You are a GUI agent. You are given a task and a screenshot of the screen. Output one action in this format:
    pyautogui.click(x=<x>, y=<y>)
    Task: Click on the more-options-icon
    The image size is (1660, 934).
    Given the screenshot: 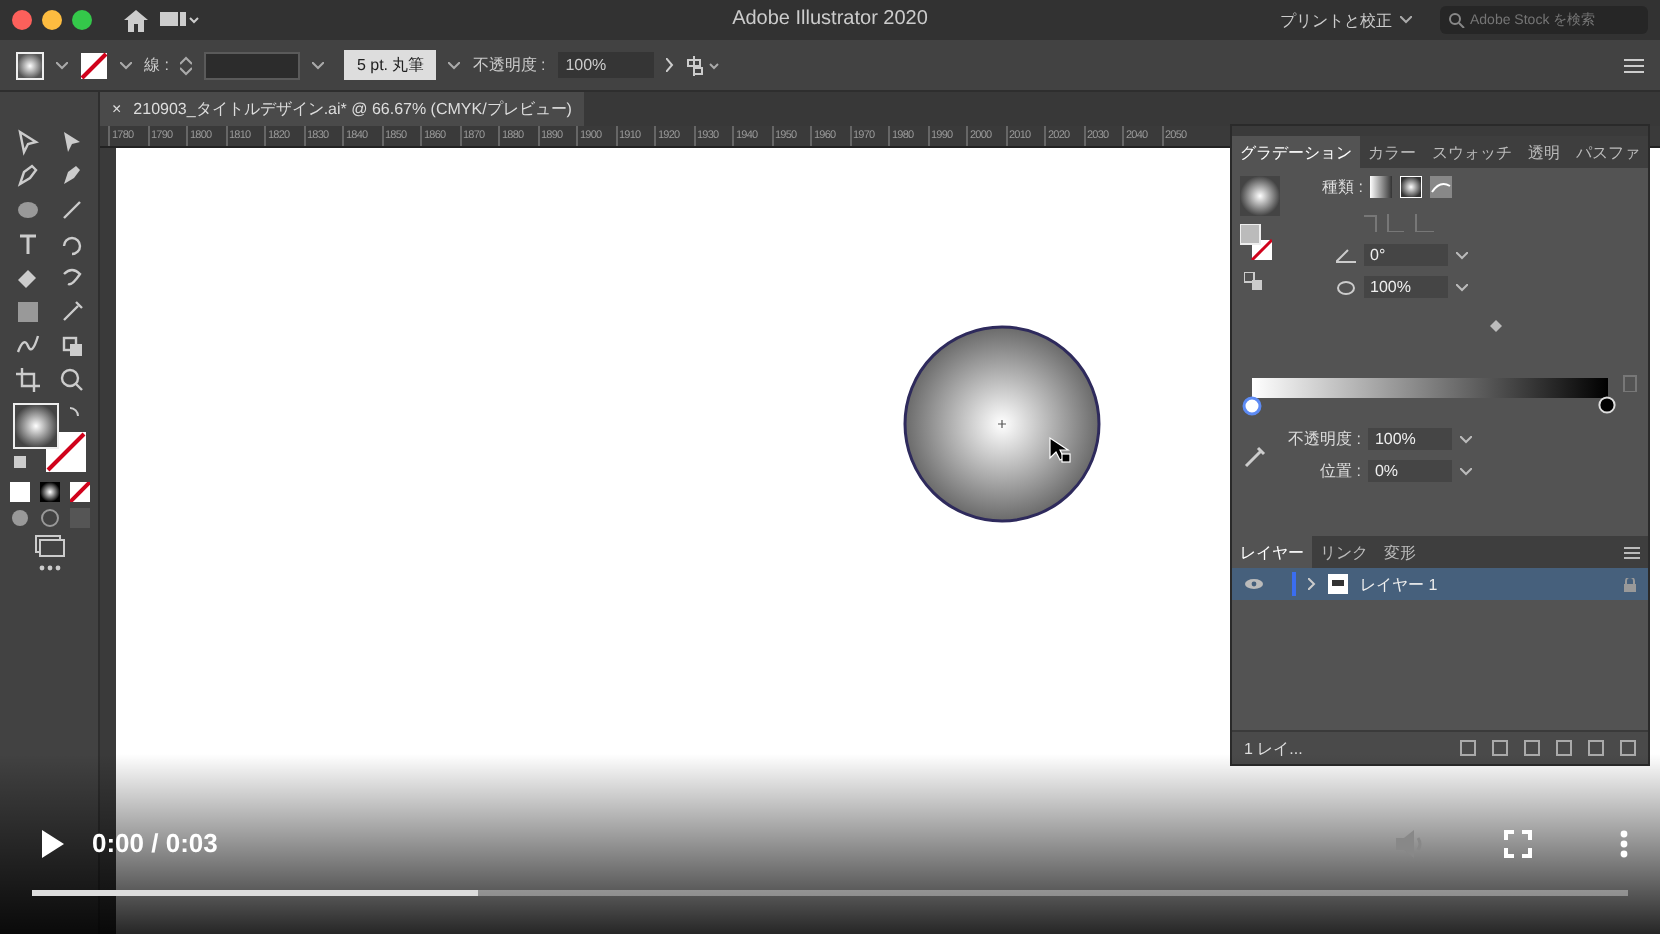 What is the action you would take?
    pyautogui.click(x=1624, y=843)
    